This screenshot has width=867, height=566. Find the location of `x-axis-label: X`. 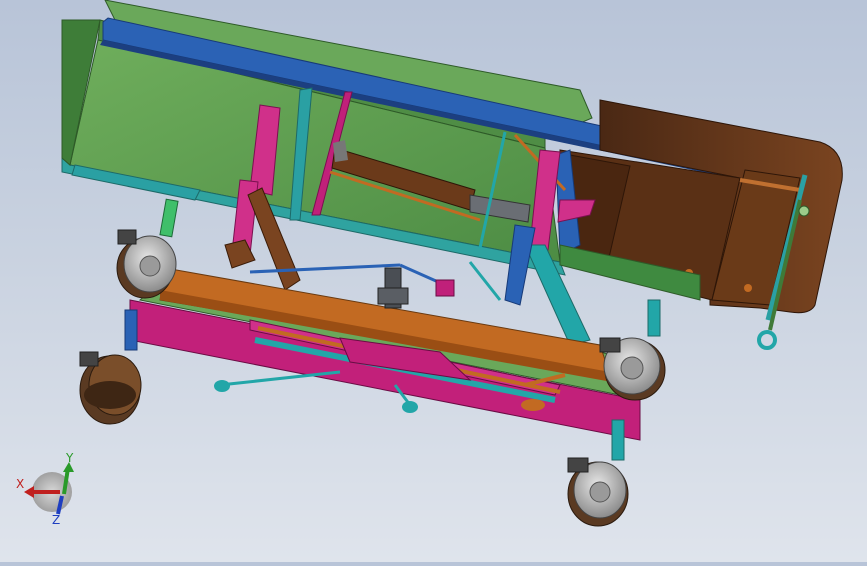

x-axis-label: X is located at coordinates (20, 484).